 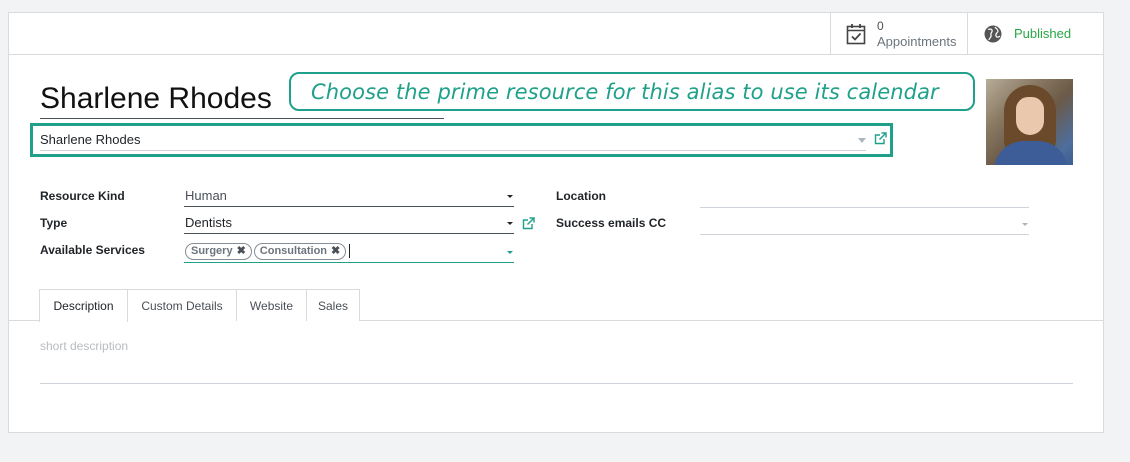 I want to click on calendar-check-icon, so click(x=856, y=34).